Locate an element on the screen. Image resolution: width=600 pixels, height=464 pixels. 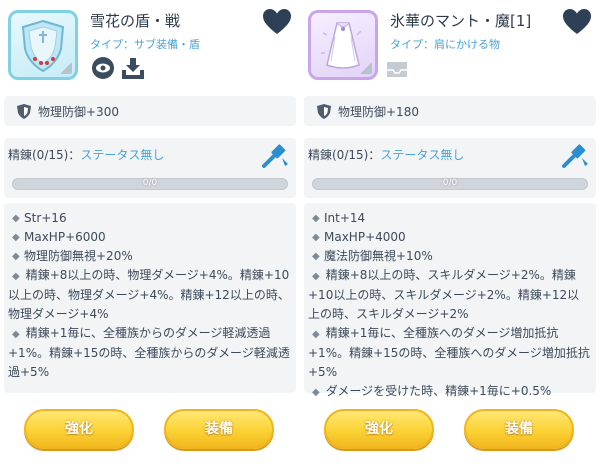
stat-line: ◆ 魔法防御無視+10% is located at coordinates (372, 256).